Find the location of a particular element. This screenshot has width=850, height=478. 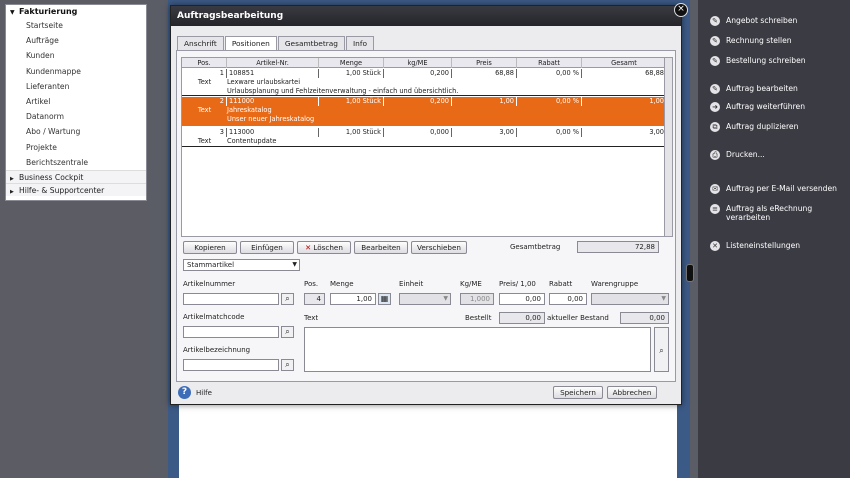

article-description-input is located at coordinates (231, 365).